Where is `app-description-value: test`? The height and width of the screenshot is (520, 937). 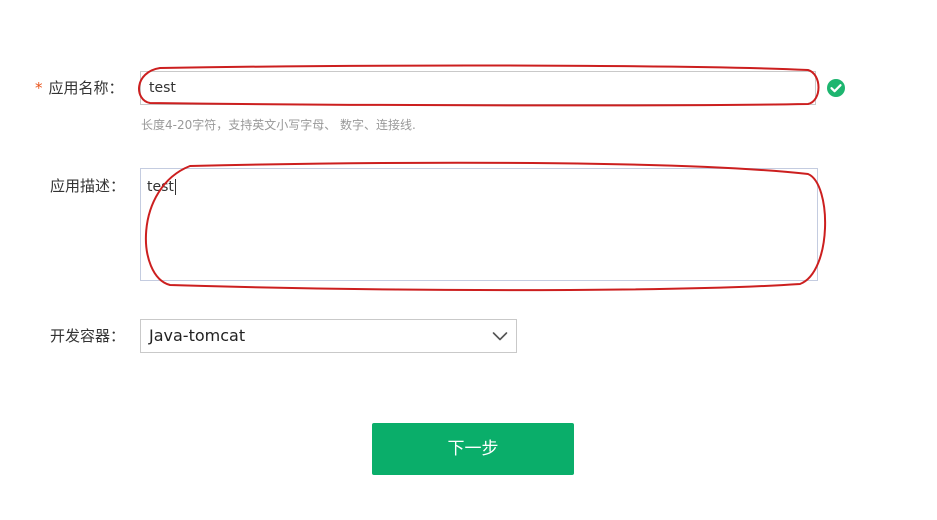 app-description-value: test is located at coordinates (160, 187).